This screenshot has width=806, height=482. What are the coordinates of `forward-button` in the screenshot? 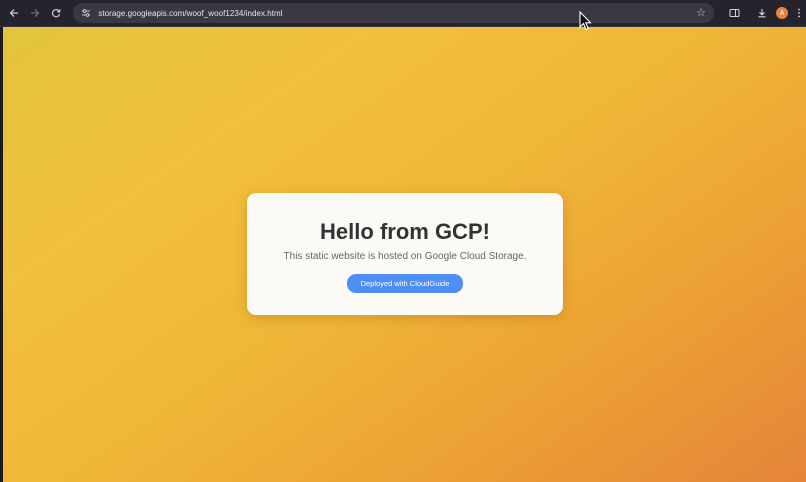 It's located at (35, 13).